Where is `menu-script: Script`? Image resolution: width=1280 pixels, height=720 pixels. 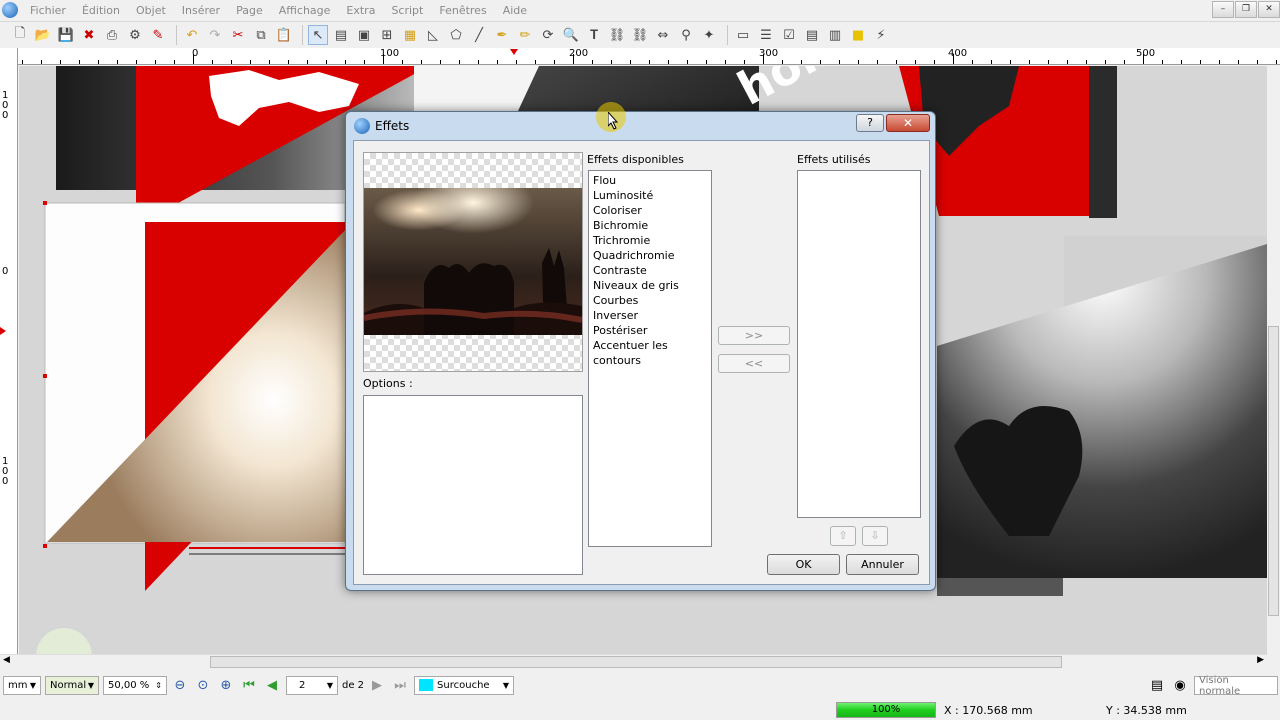
menu-script: Script is located at coordinates (407, 10).